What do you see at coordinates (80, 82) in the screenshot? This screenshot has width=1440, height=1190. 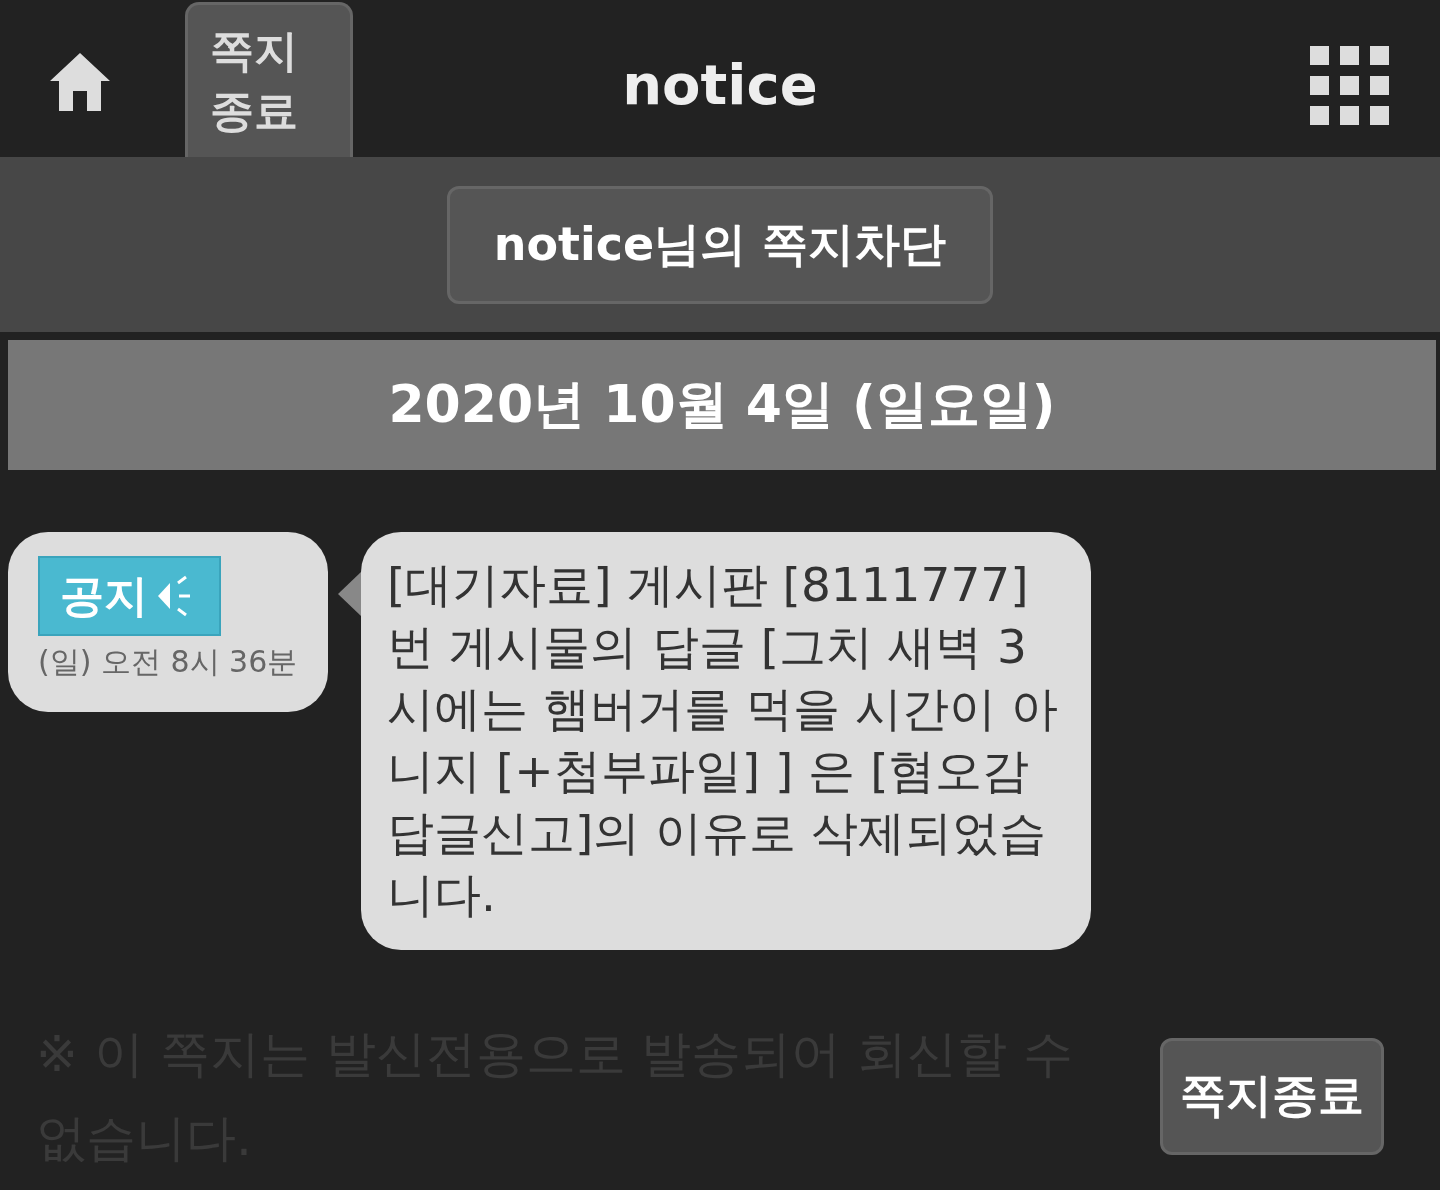 I see `home-icon` at bounding box center [80, 82].